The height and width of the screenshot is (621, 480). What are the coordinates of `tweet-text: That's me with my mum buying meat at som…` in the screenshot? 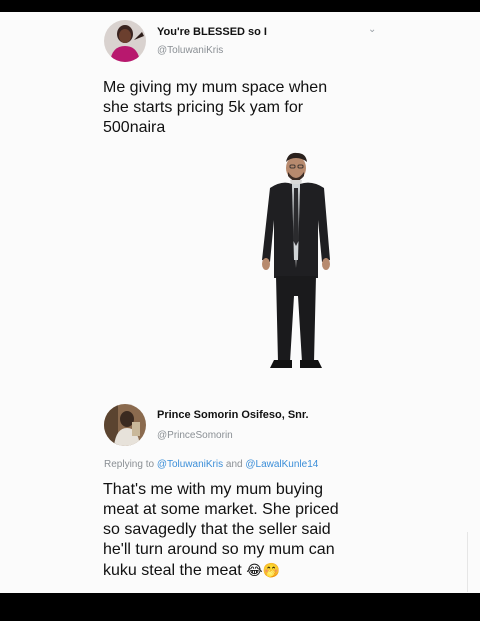 It's located at (221, 530).